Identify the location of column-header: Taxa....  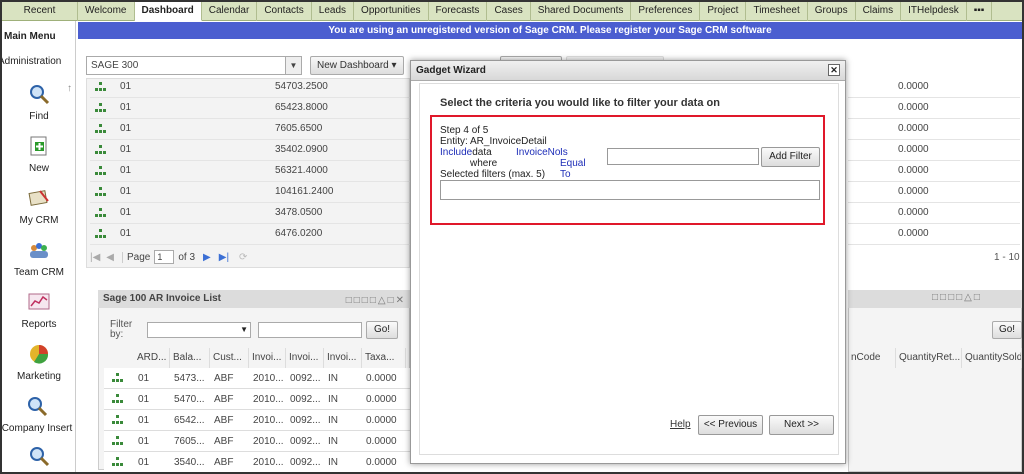
(384, 358).